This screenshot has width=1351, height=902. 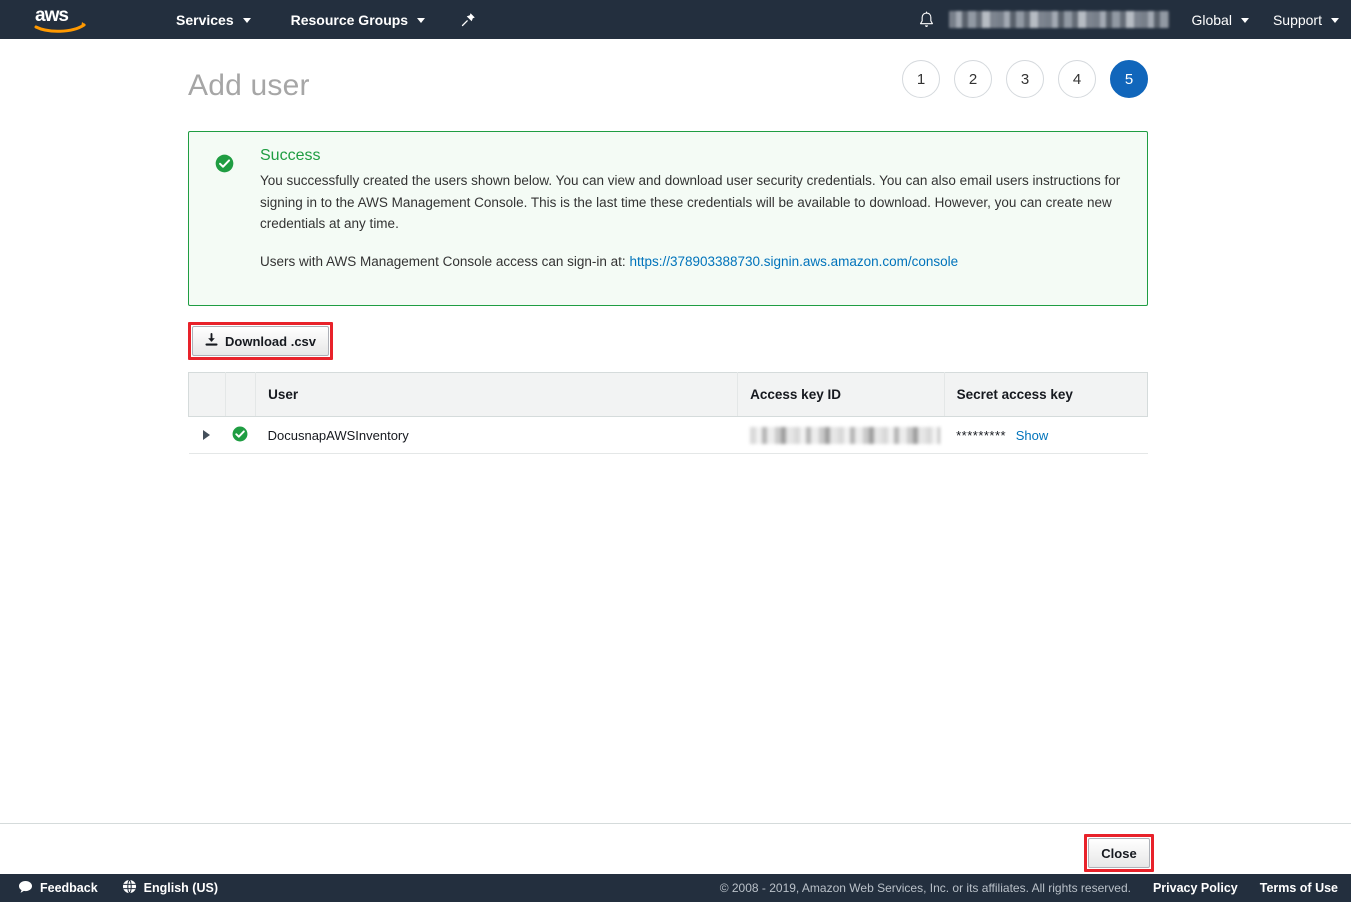 What do you see at coordinates (1059, 19) in the screenshot?
I see `account-name-redacted` at bounding box center [1059, 19].